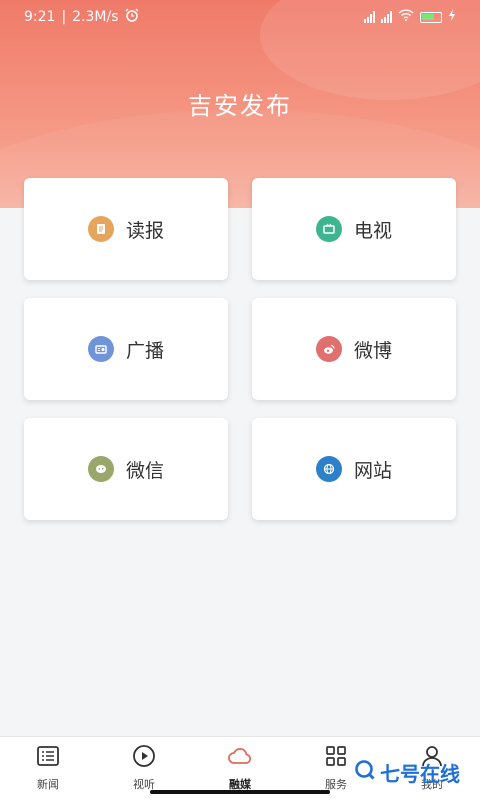 The height and width of the screenshot is (800, 480). Describe the element at coordinates (48, 784) in the screenshot. I see `nav-label: 新闻` at that location.